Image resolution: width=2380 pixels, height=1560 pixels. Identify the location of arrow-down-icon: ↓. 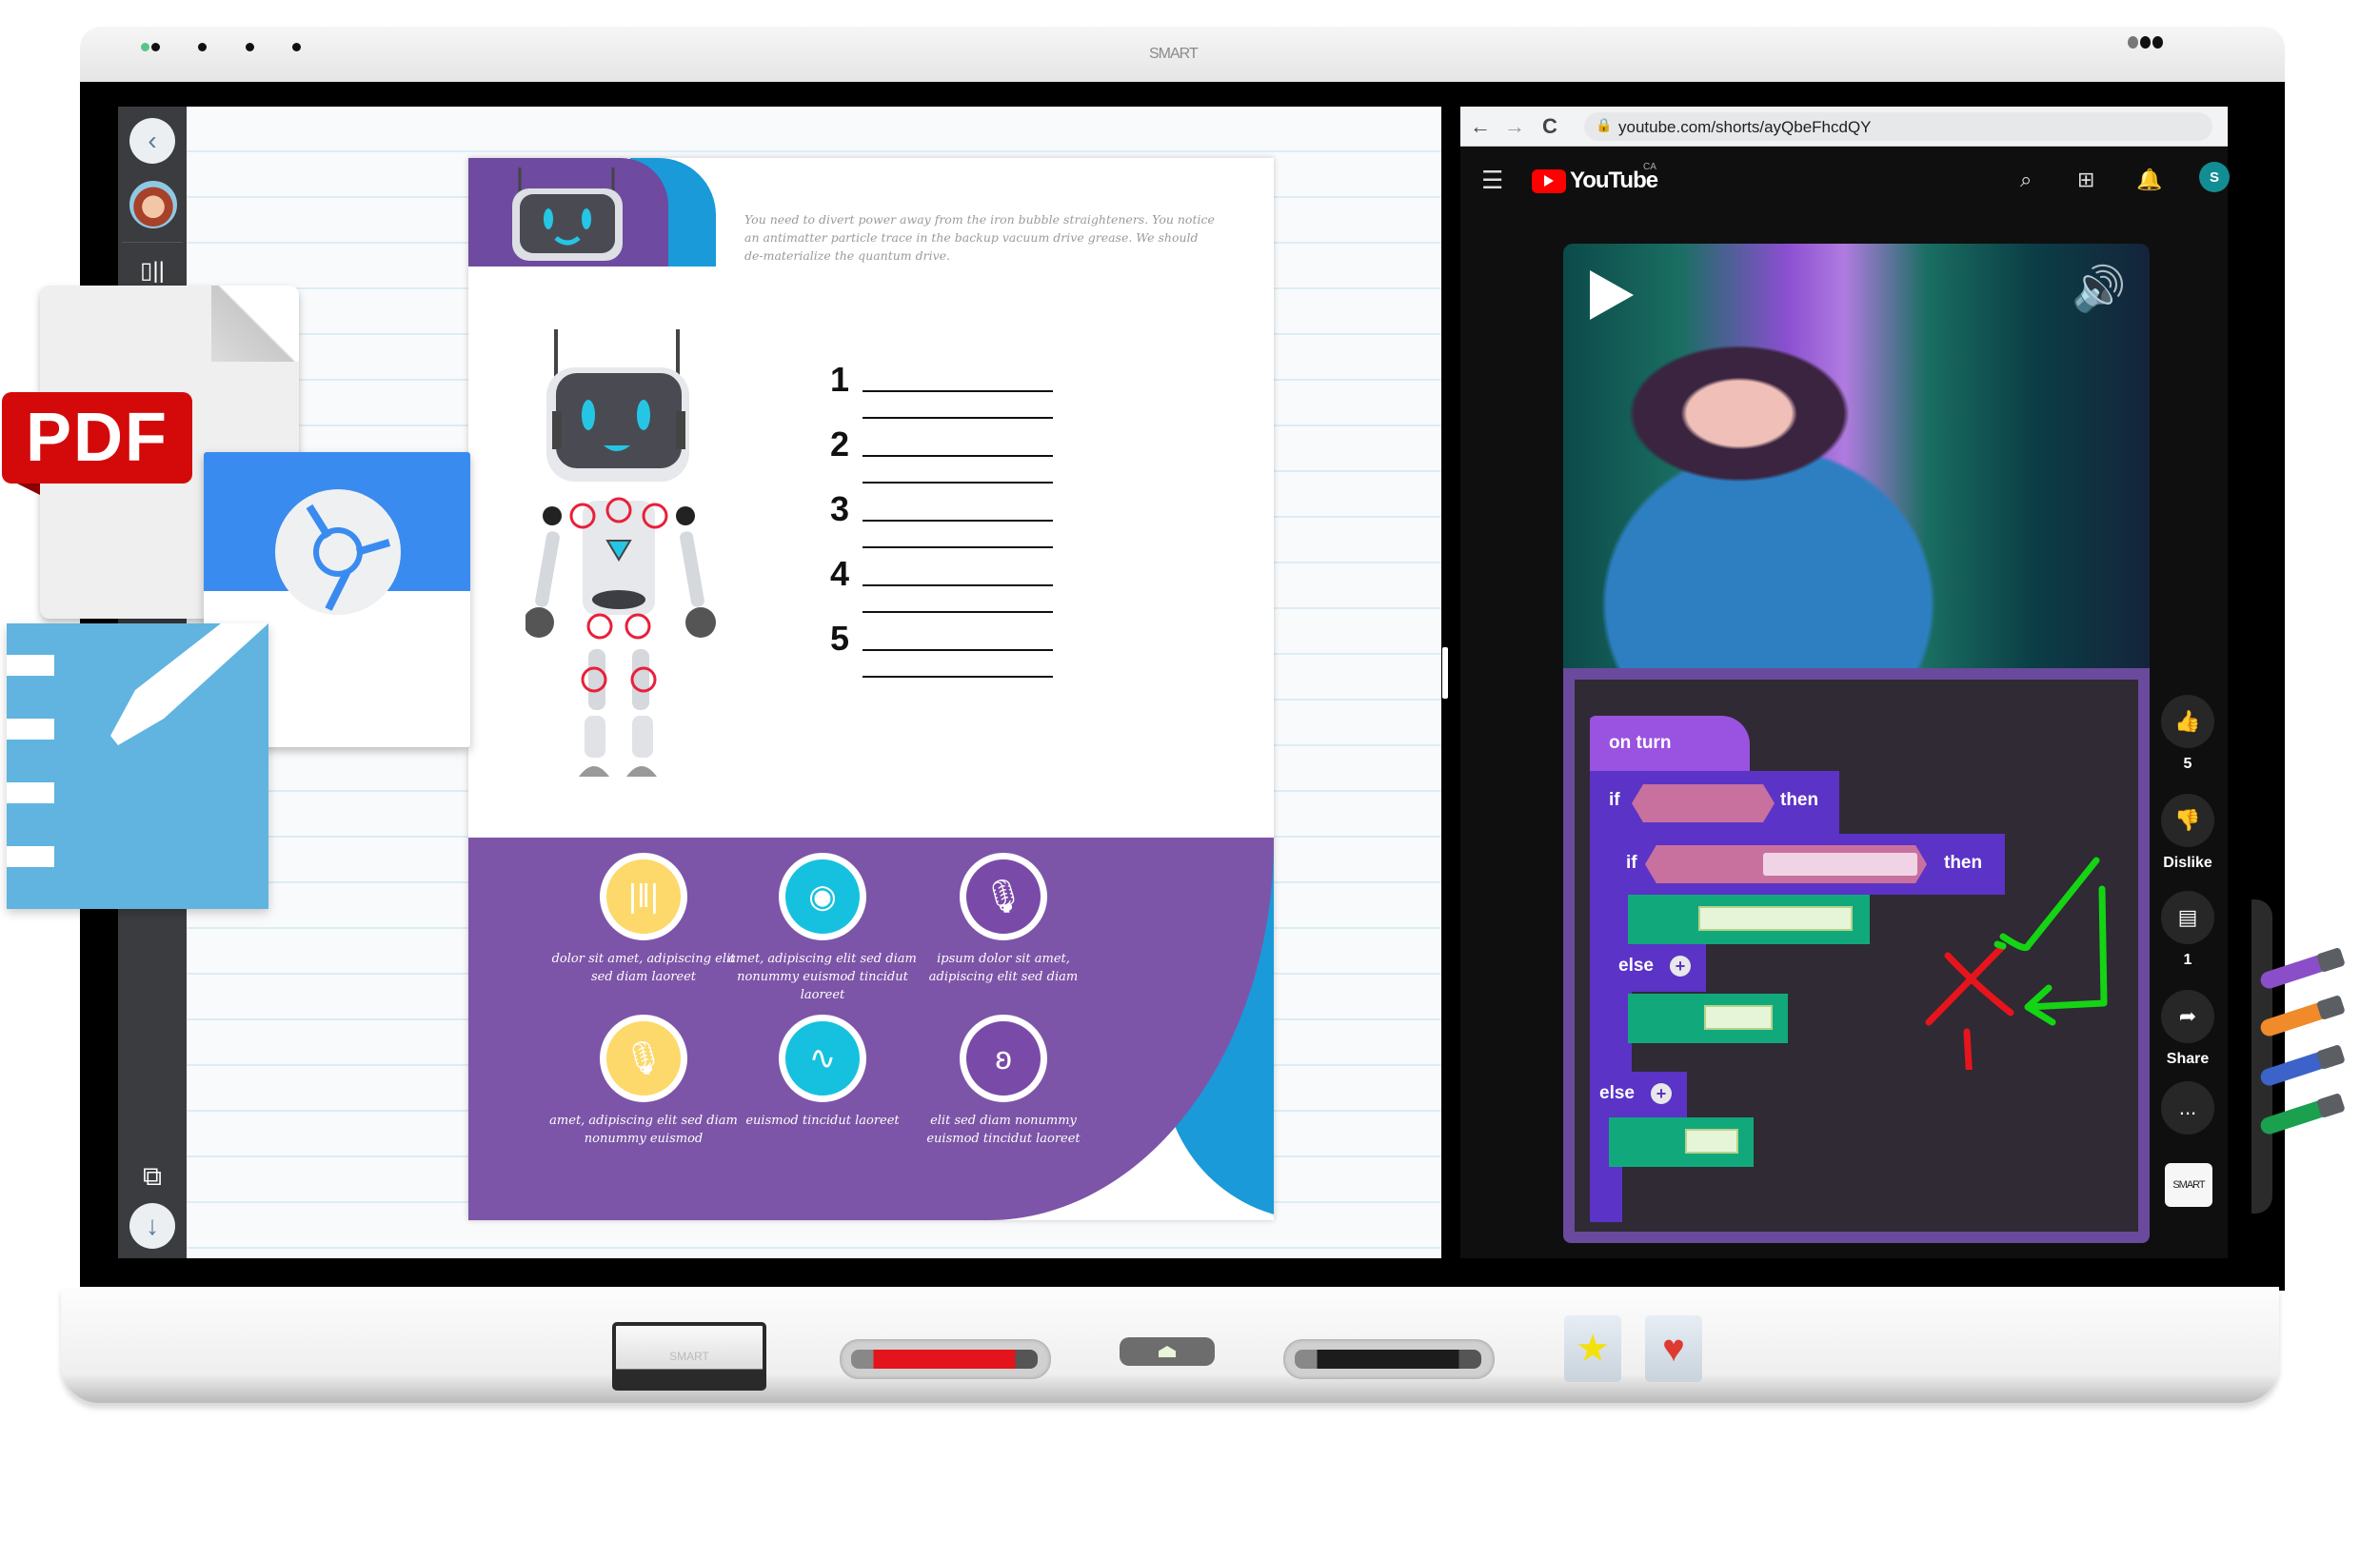
(152, 1225).